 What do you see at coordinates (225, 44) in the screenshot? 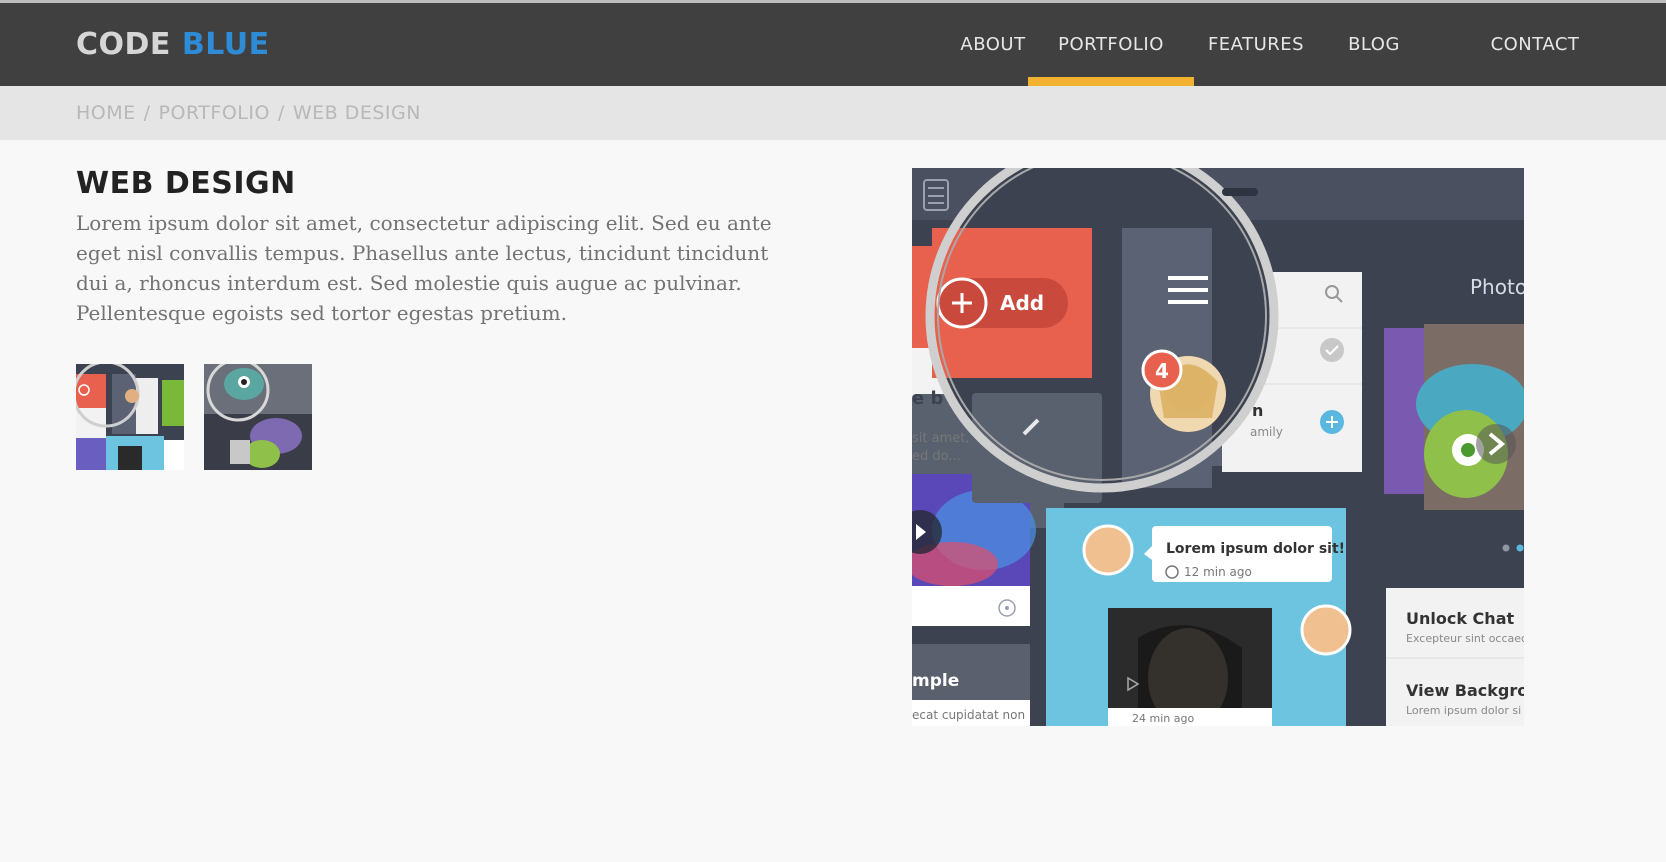
I see `brand-part-2: BLUE` at bounding box center [225, 44].